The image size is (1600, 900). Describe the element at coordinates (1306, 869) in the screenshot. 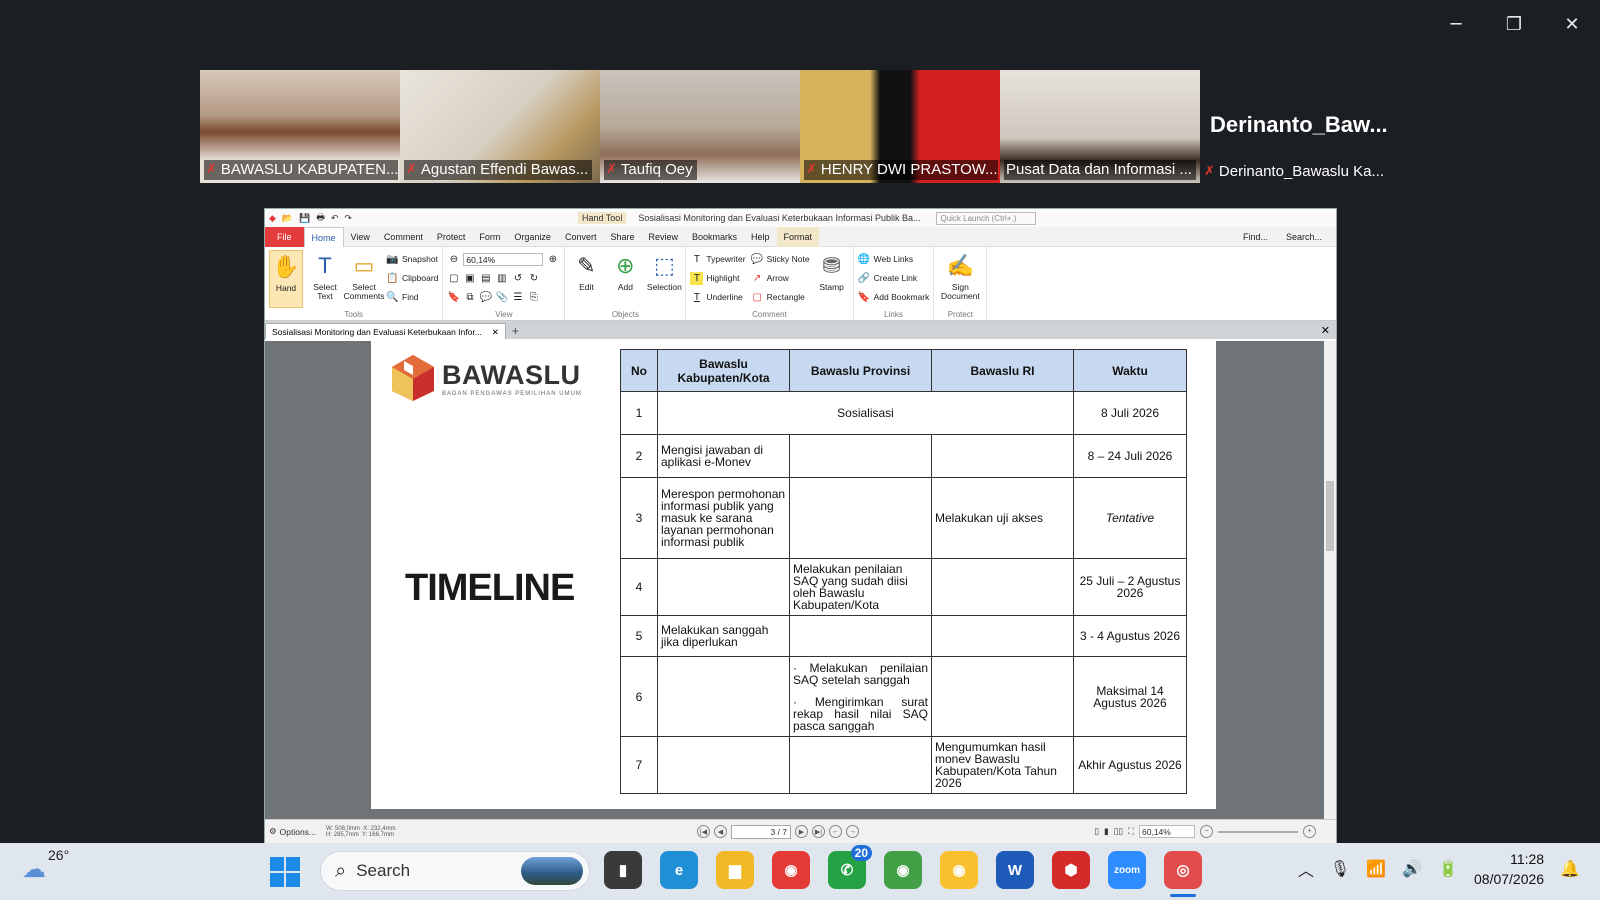

I see `chevron-up-icon: ︿` at that location.